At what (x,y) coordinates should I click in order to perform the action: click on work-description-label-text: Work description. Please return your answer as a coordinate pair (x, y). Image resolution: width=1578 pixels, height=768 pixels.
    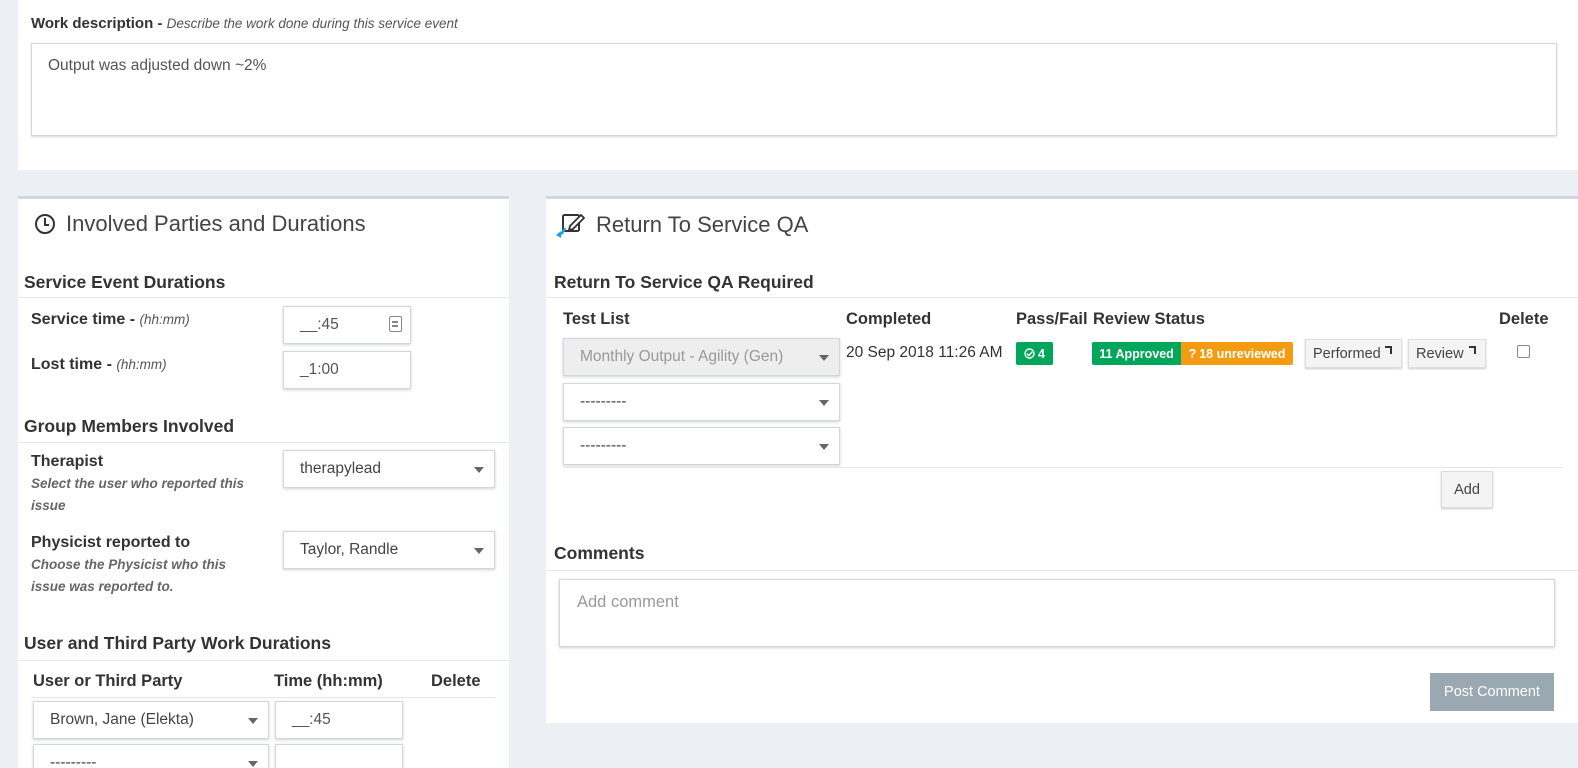
    Looking at the image, I should click on (92, 23).